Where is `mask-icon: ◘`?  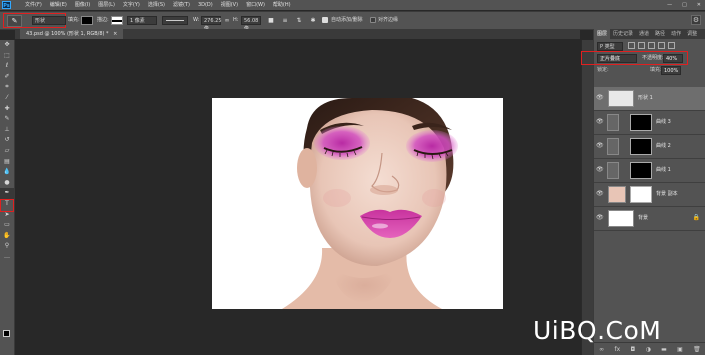 mask-icon: ◘ is located at coordinates (632, 349).